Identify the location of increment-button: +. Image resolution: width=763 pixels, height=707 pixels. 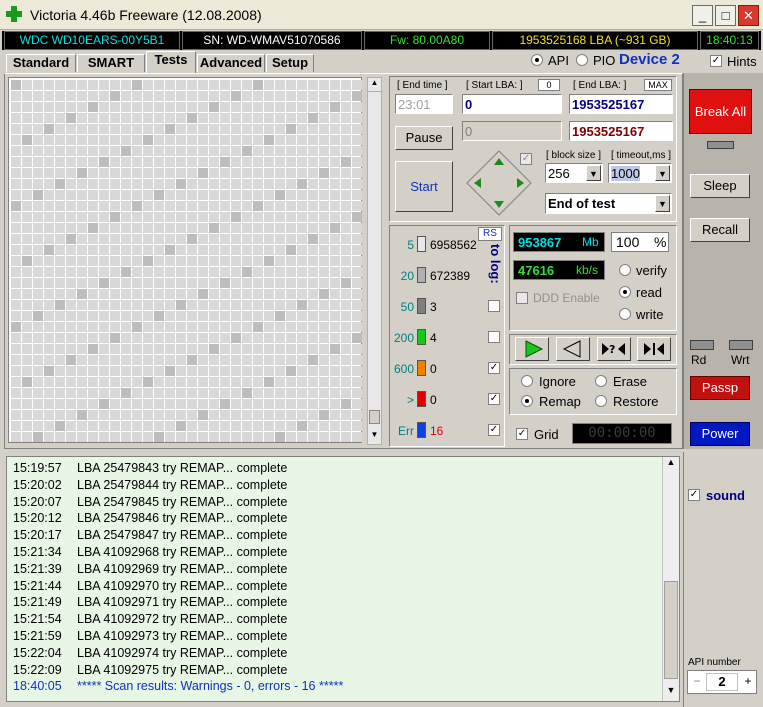
(748, 681).